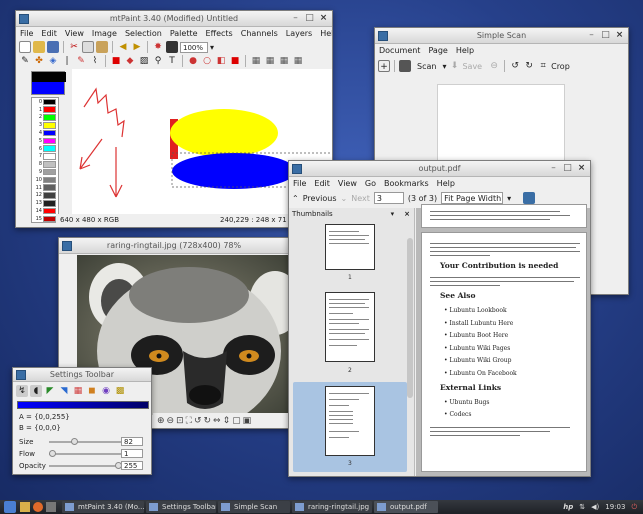 This screenshot has height=514, width=643. What do you see at coordinates (217, 421) in the screenshot?
I see `flip-horizontal-icon: ⇔` at bounding box center [217, 421].